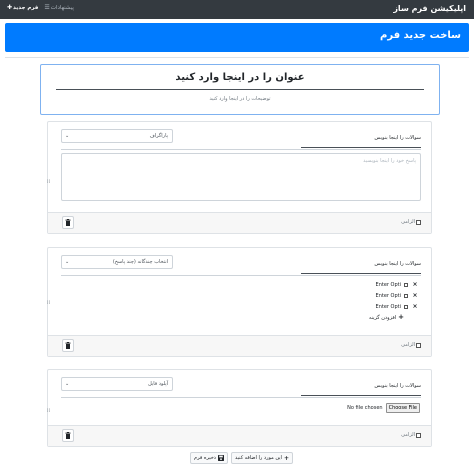 This screenshot has height=466, width=474. I want to click on form-description-input: توضیحات را در اینجا وارد کنید, so click(240, 99).